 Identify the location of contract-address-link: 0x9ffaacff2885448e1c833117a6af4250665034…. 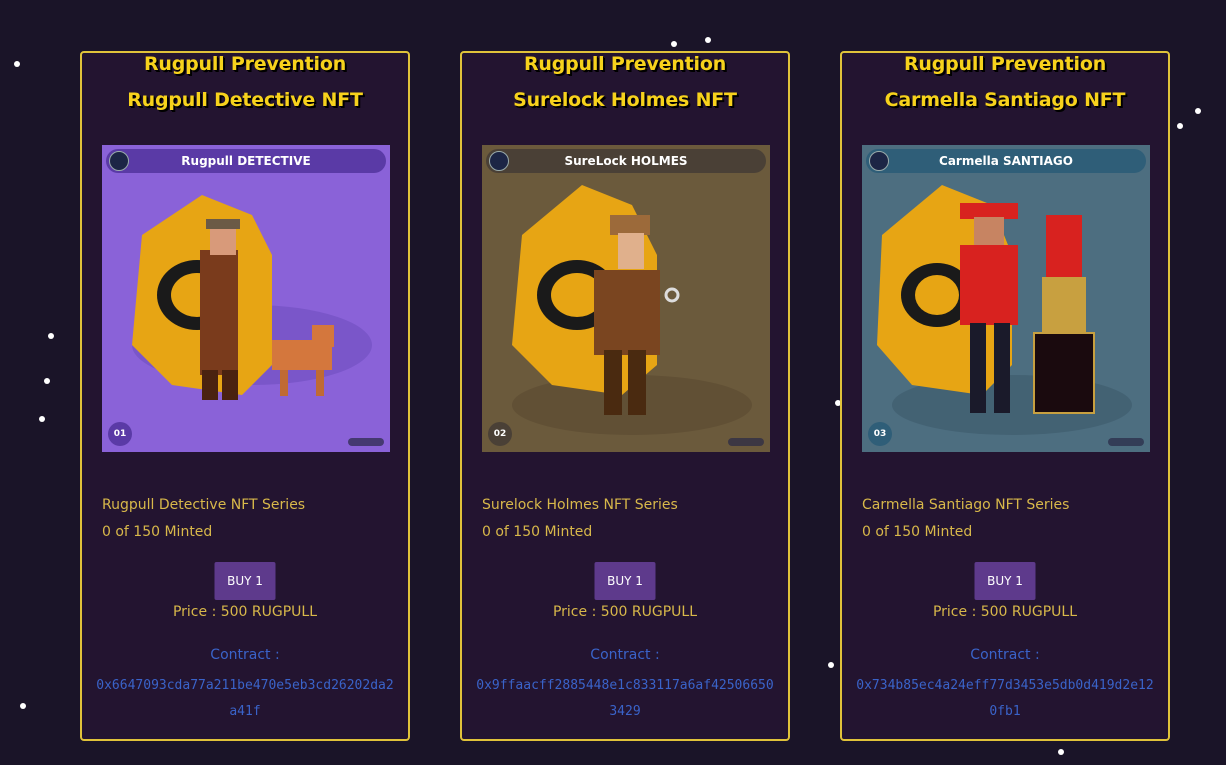
(625, 699).